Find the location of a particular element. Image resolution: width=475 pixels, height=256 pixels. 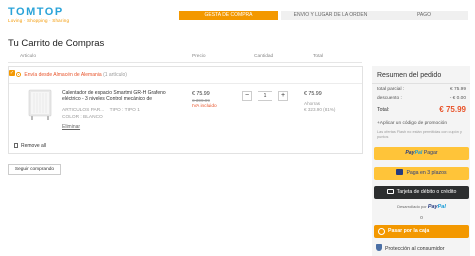

warehouse-label: Envía desde Almacén de Alemania is located at coordinates (63, 75).